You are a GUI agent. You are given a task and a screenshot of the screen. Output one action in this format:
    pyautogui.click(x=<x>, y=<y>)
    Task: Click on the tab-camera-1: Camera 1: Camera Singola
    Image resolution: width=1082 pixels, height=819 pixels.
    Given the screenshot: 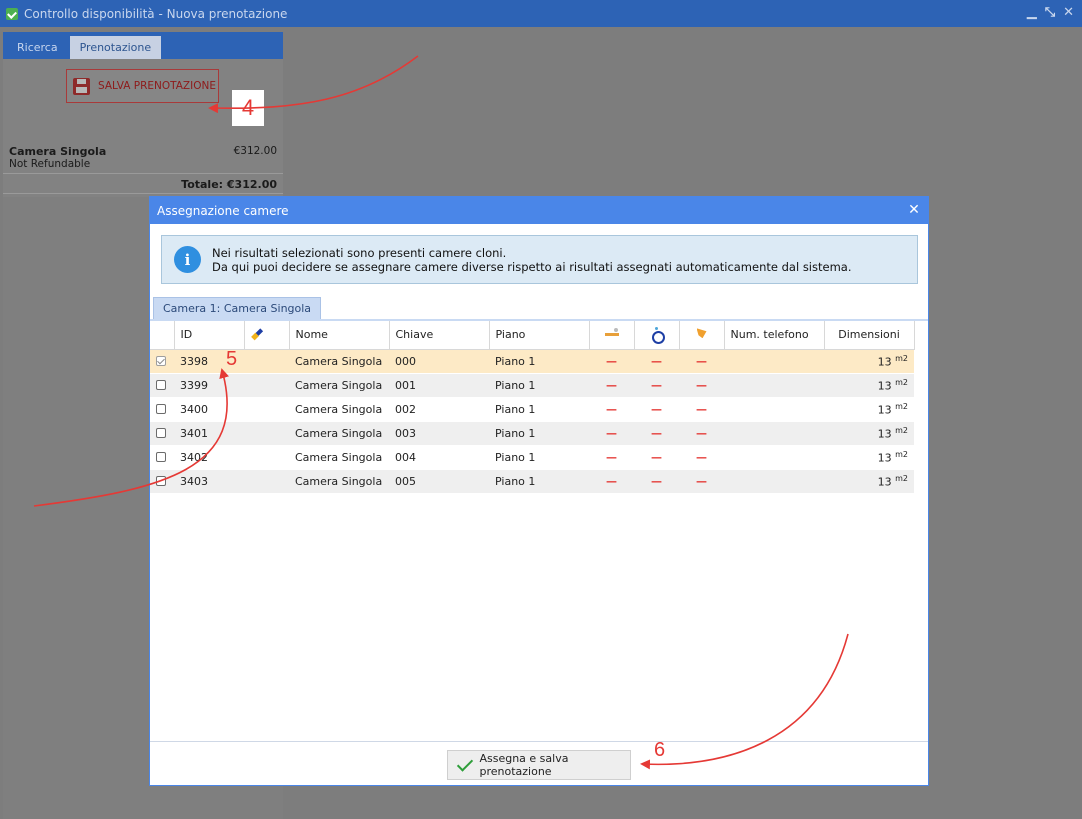 What is the action you would take?
    pyautogui.click(x=237, y=308)
    